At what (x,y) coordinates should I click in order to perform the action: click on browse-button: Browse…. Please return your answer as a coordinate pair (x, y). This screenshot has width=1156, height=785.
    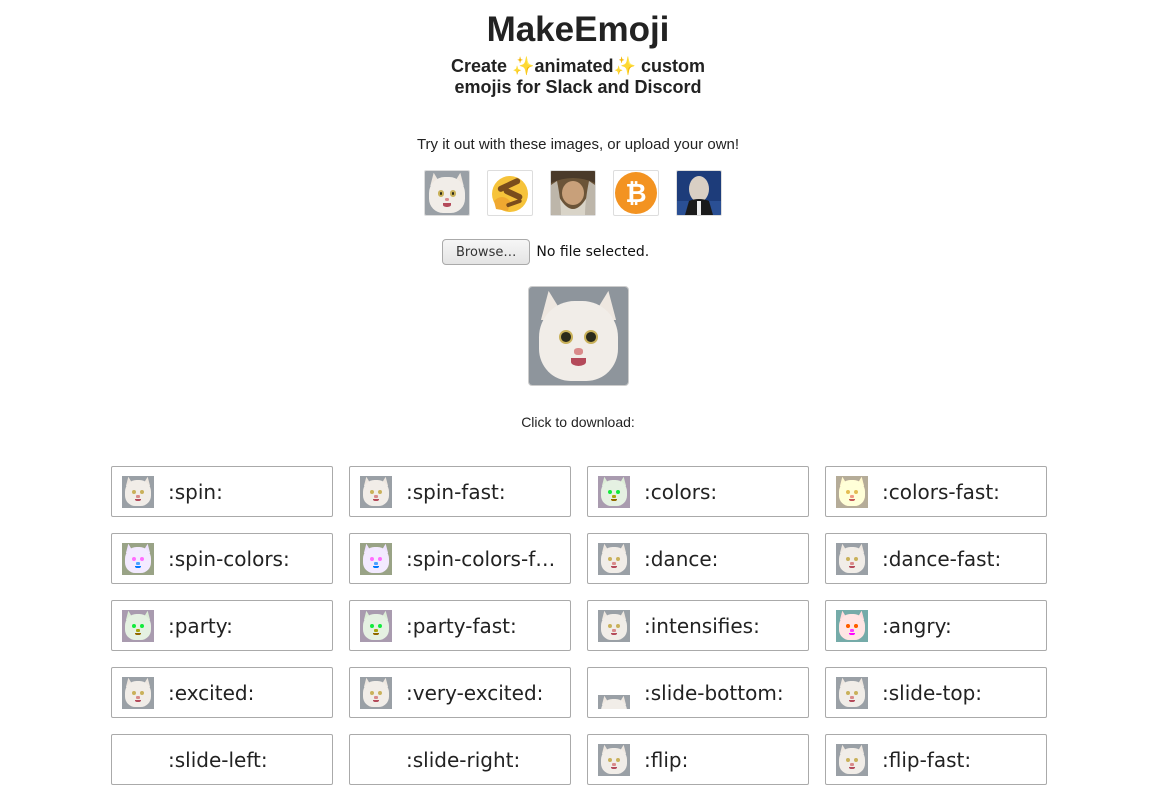
    Looking at the image, I should click on (486, 252).